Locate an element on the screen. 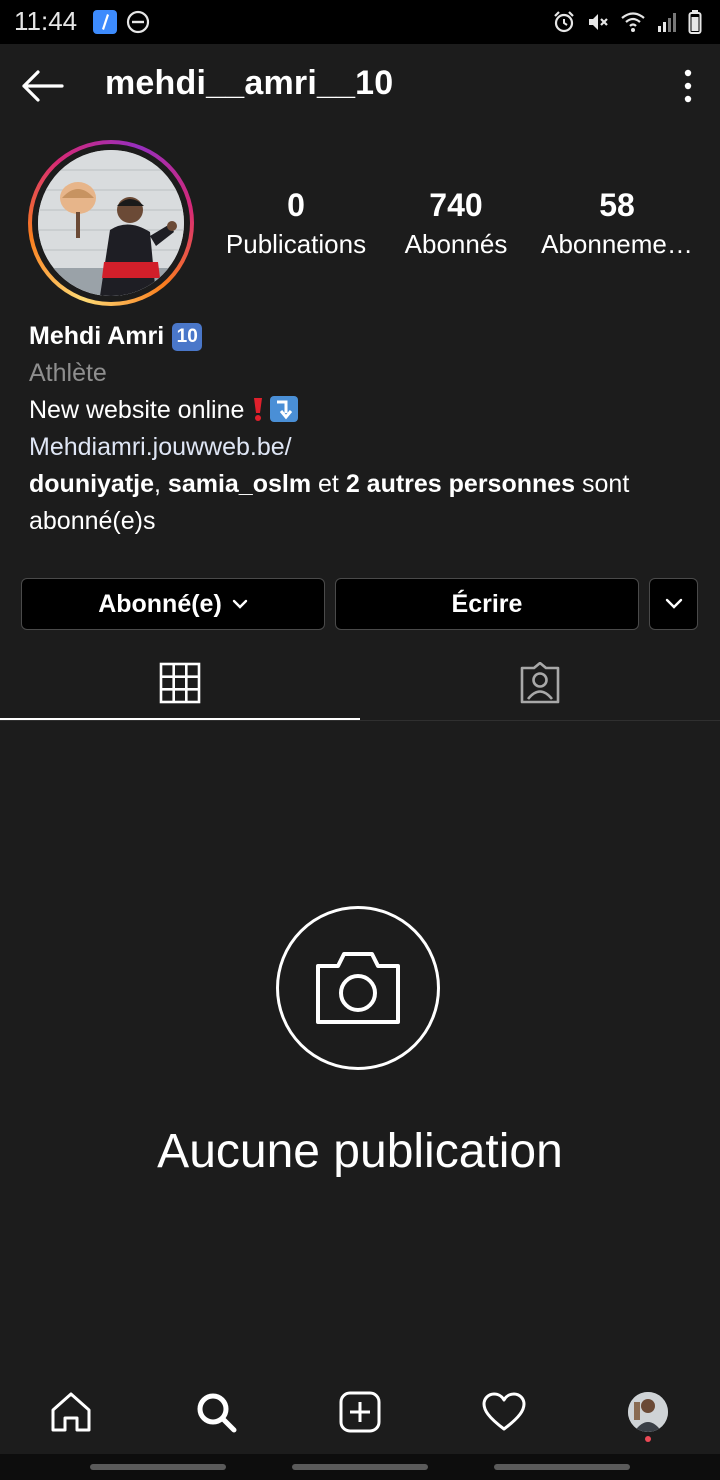 The height and width of the screenshot is (1480, 720). notification-dot is located at coordinates (648, 1439).